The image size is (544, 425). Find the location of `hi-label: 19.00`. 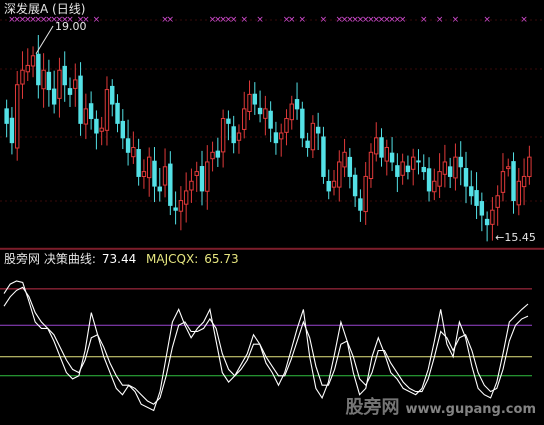

hi-label: 19.00 is located at coordinates (71, 26).